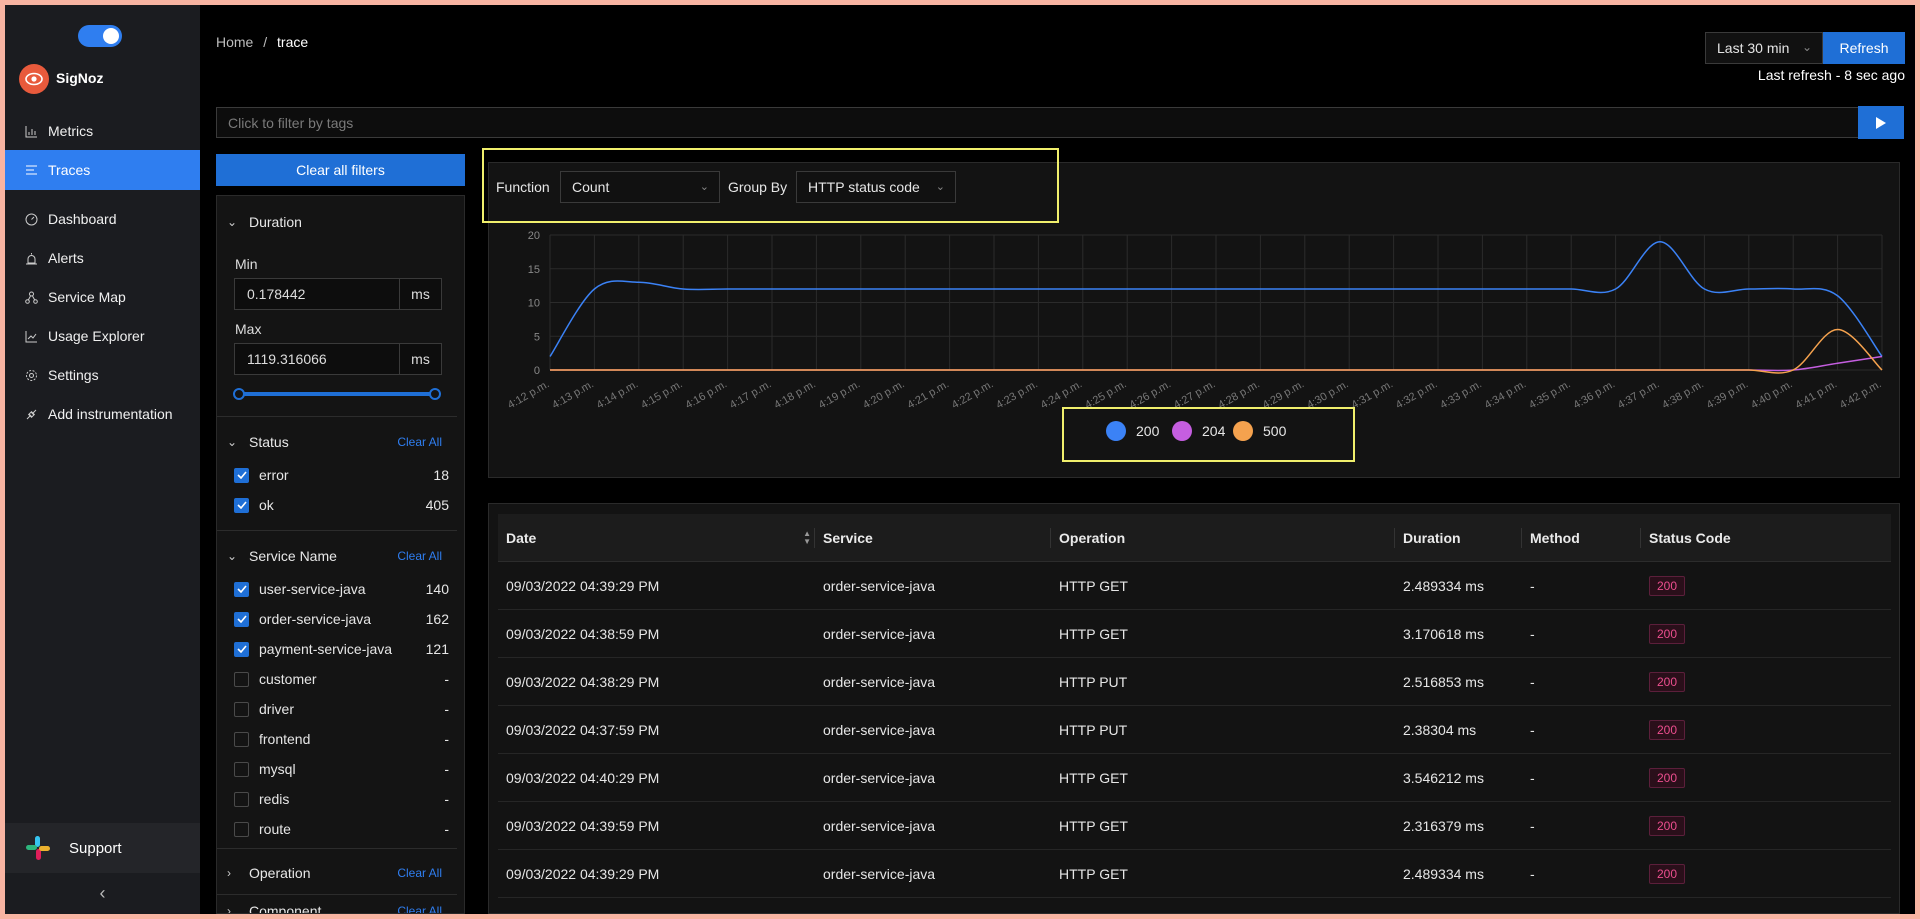 Image resolution: width=1920 pixels, height=919 pixels. I want to click on sidebar-item-alerts: Alerts, so click(102, 258).